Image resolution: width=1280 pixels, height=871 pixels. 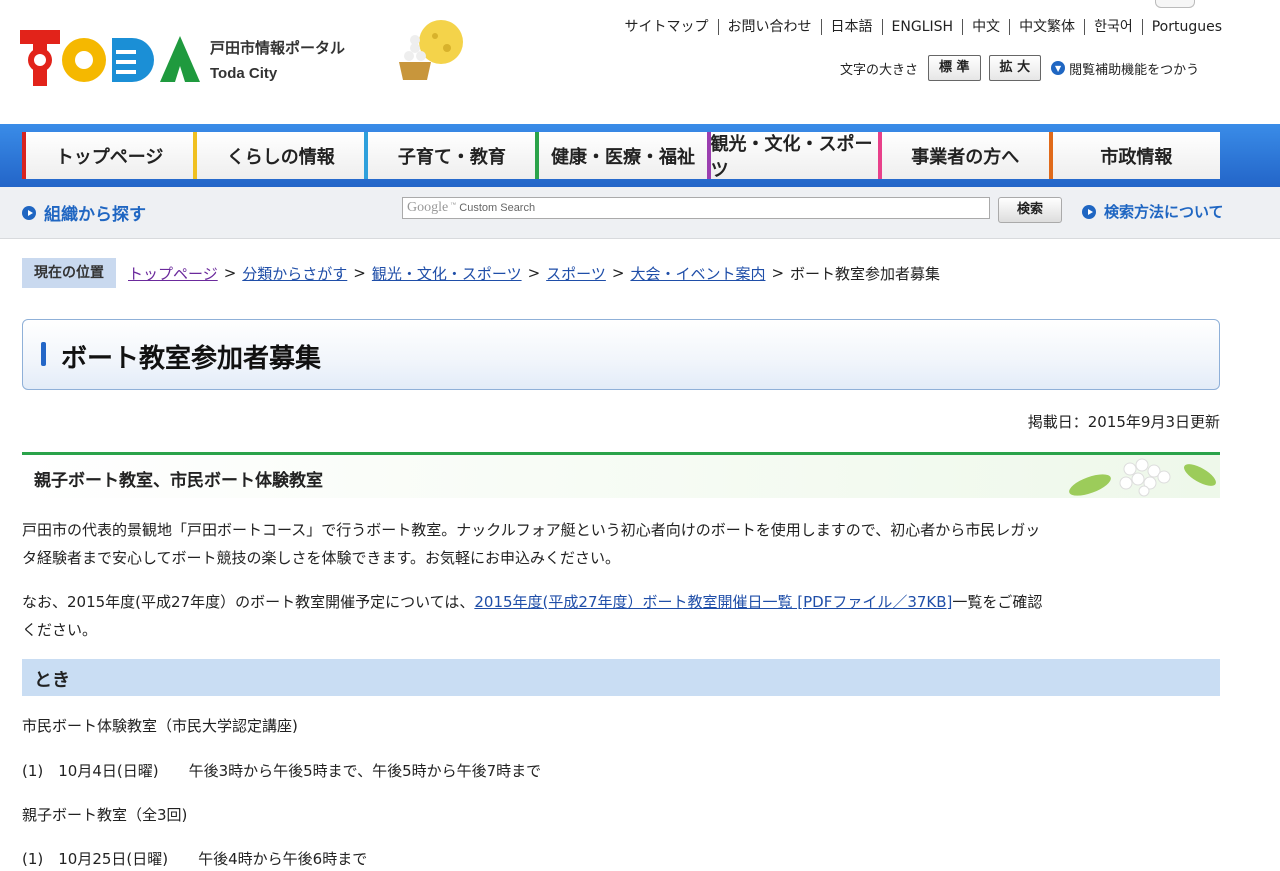 I want to click on nav-label: 事業者の方へ, so click(x=965, y=157).